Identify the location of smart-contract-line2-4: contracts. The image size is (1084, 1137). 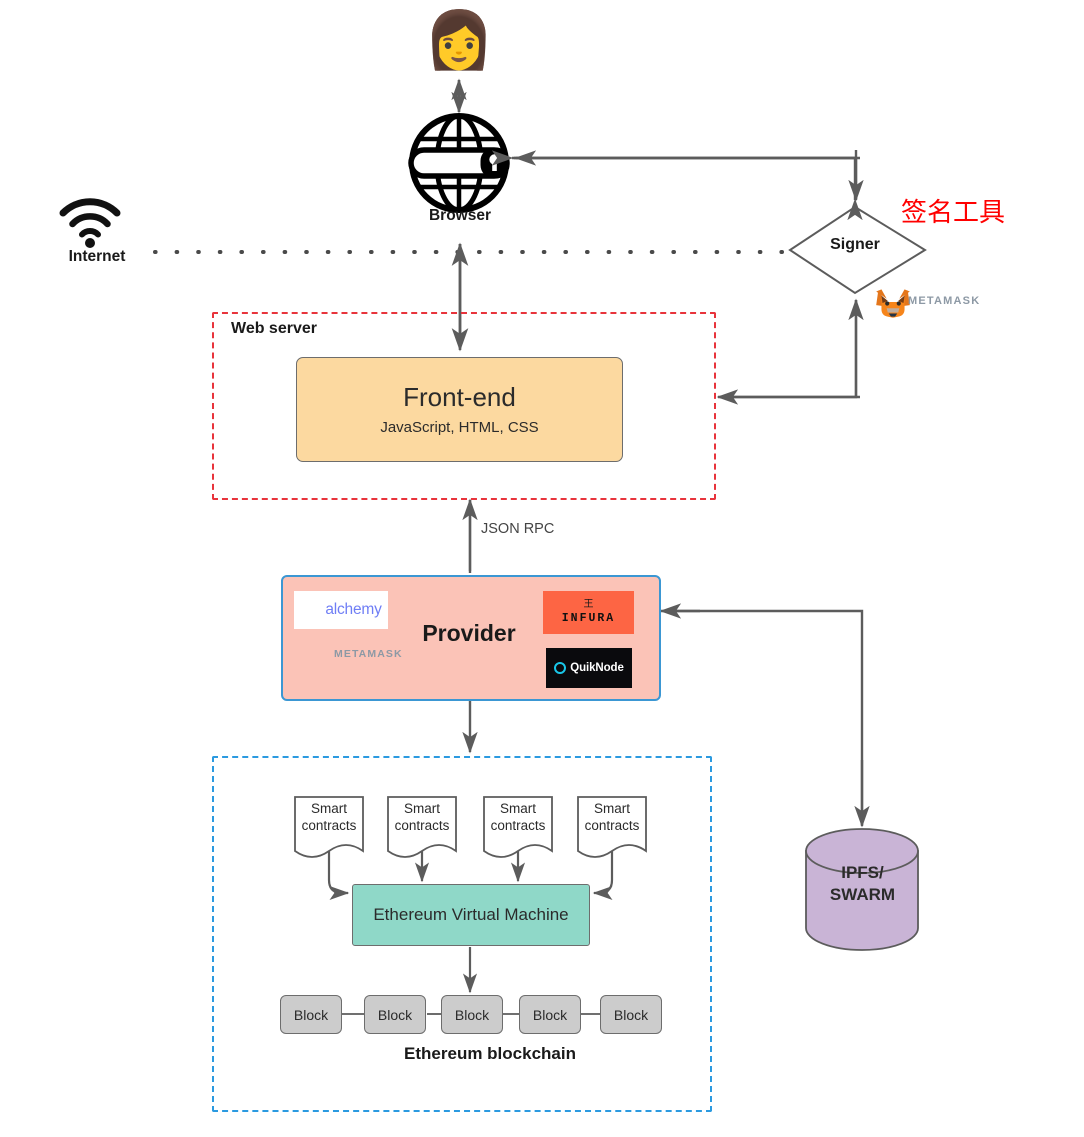
(612, 825).